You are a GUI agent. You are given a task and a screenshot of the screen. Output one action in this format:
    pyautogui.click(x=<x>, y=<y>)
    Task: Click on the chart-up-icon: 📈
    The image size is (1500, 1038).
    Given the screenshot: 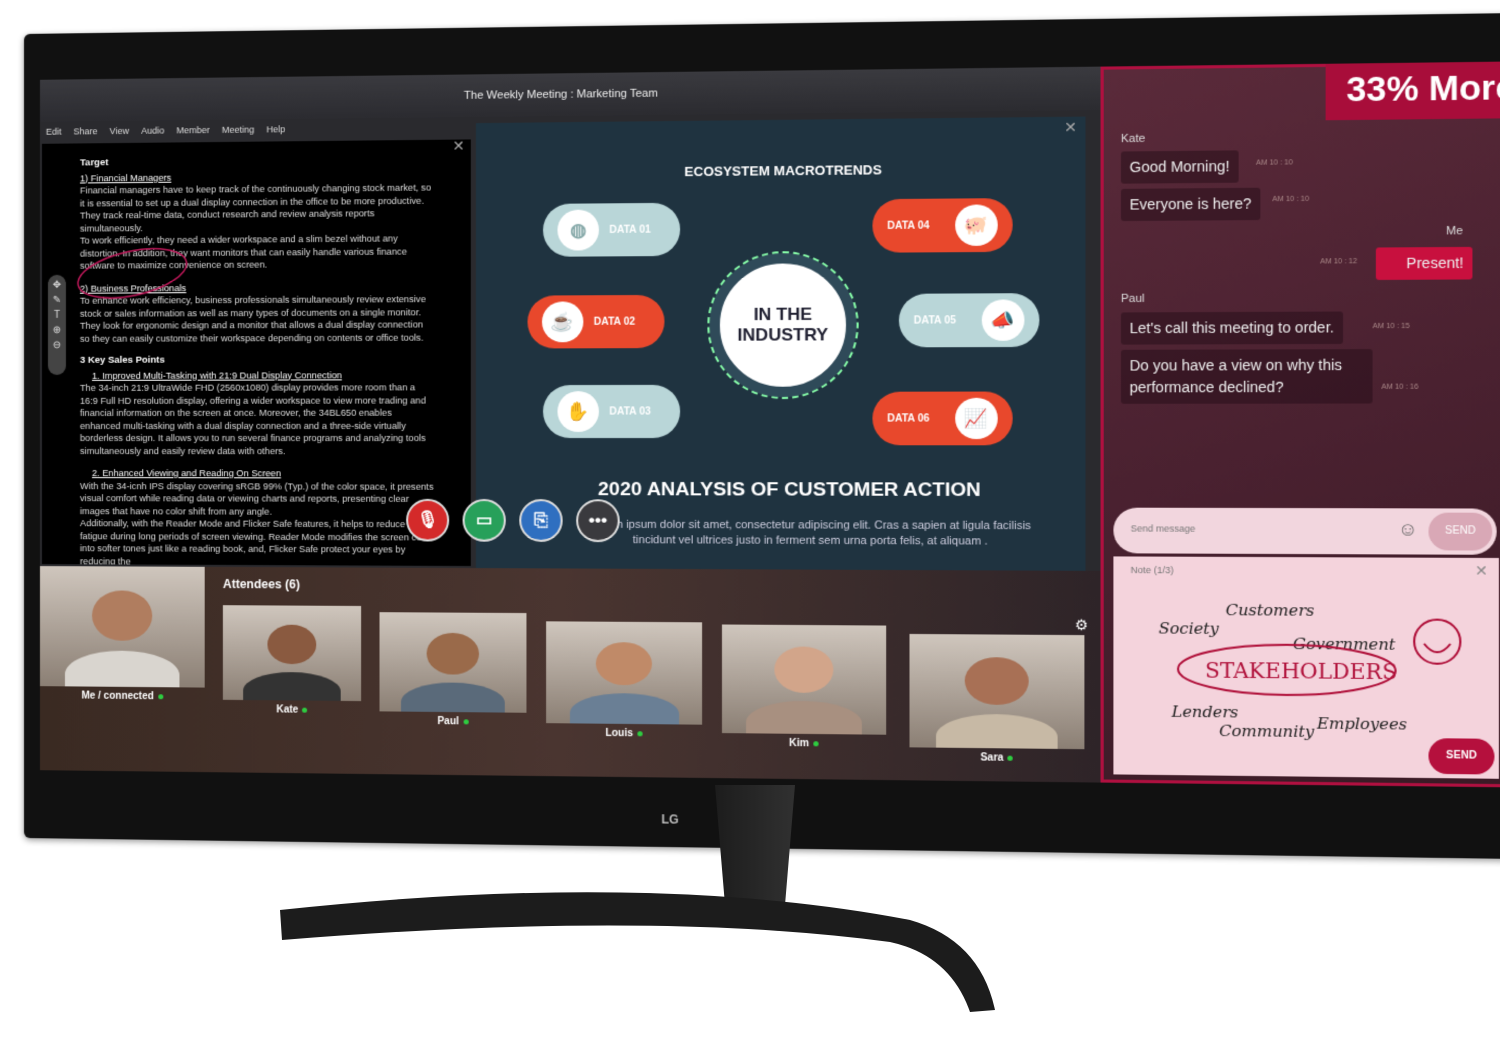 What is the action you would take?
    pyautogui.click(x=976, y=418)
    